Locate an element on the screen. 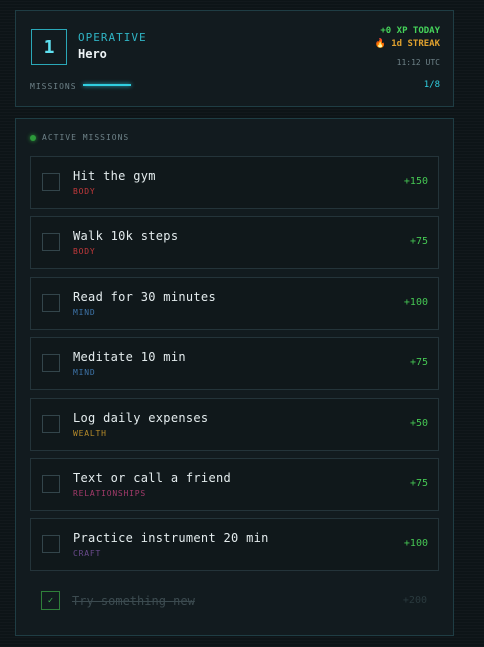 The height and width of the screenshot is (647, 484). active-missions-label: ACTIVE MISSIONS is located at coordinates (86, 137).